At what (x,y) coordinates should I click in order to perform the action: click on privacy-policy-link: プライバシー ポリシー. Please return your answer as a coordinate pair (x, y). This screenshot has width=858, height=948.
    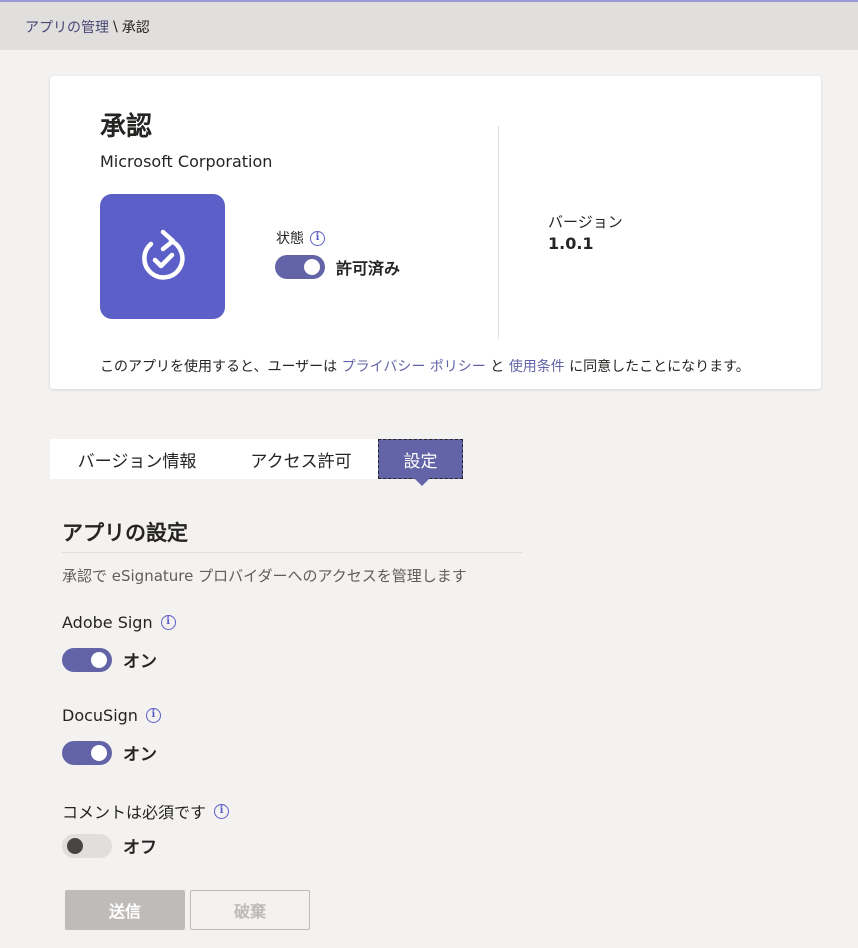
    Looking at the image, I should click on (414, 367).